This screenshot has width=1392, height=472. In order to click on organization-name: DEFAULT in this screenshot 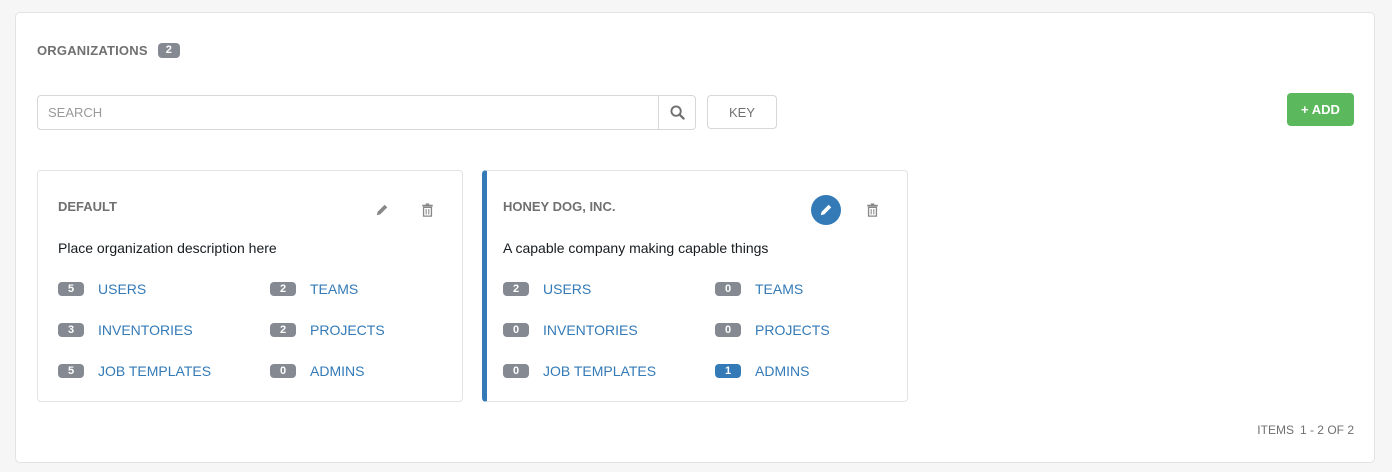, I will do `click(87, 206)`.